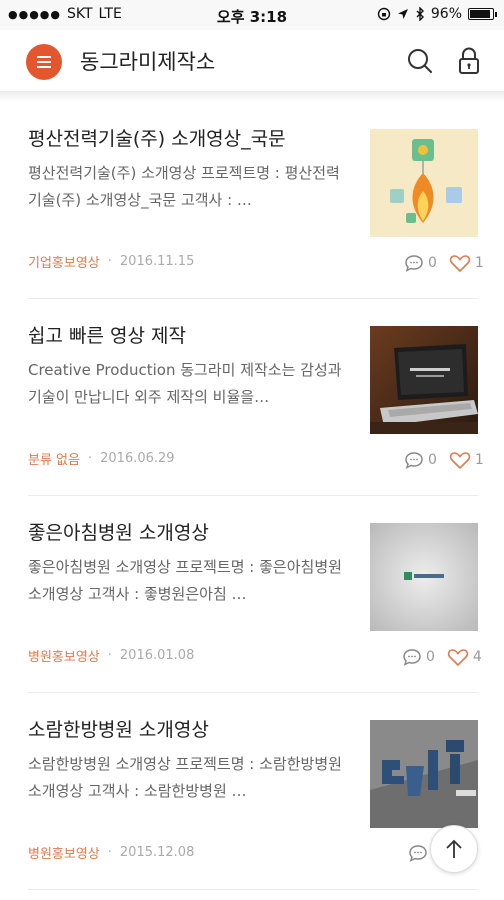  What do you see at coordinates (193, 137) in the screenshot?
I see `post-title: 평산전력기술(주) 소개영상_국문` at bounding box center [193, 137].